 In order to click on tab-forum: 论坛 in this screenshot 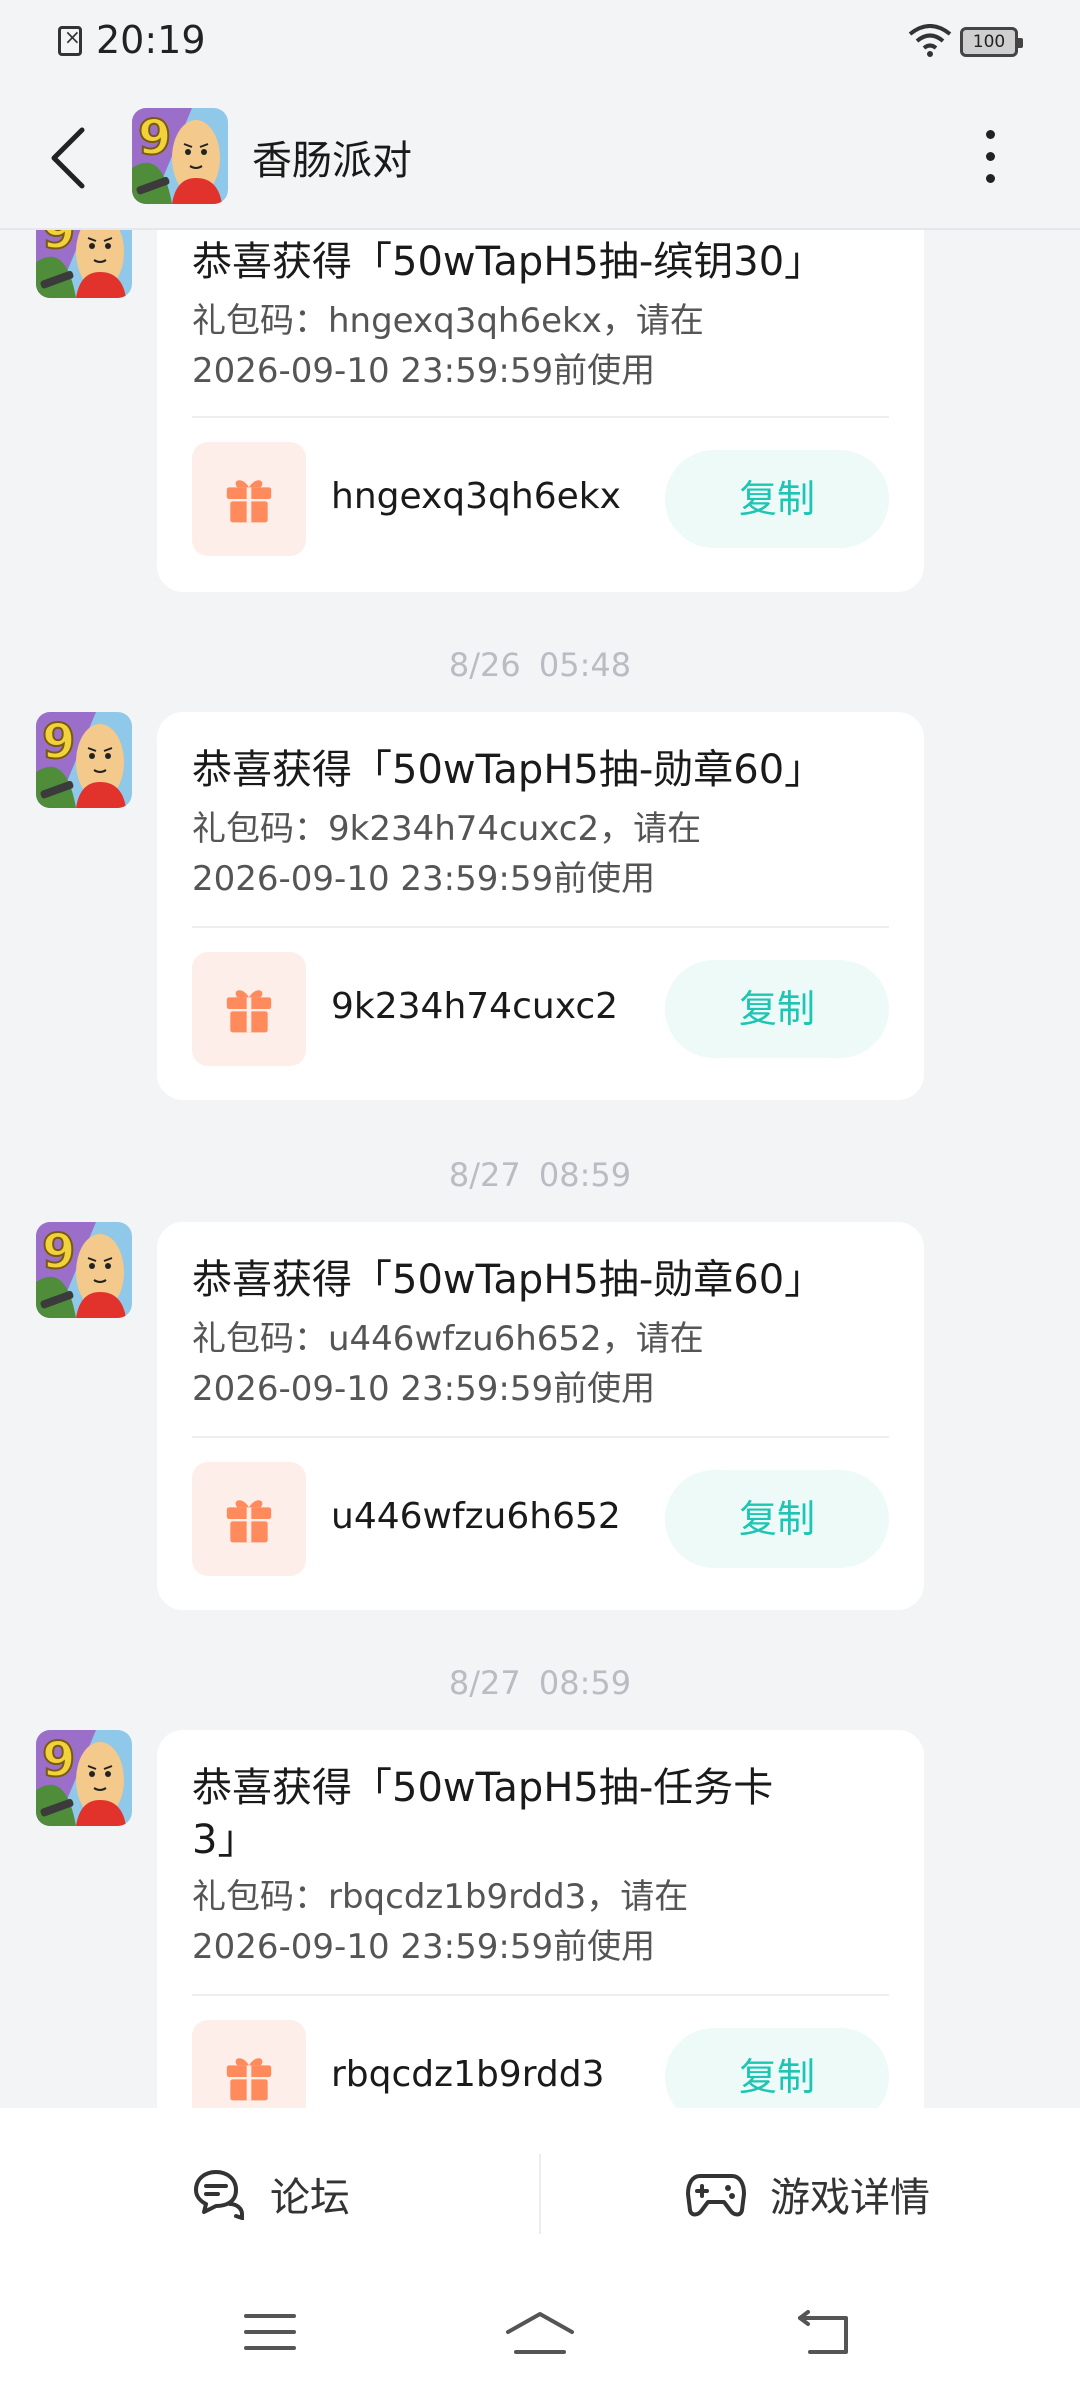, I will do `click(270, 2194)`.